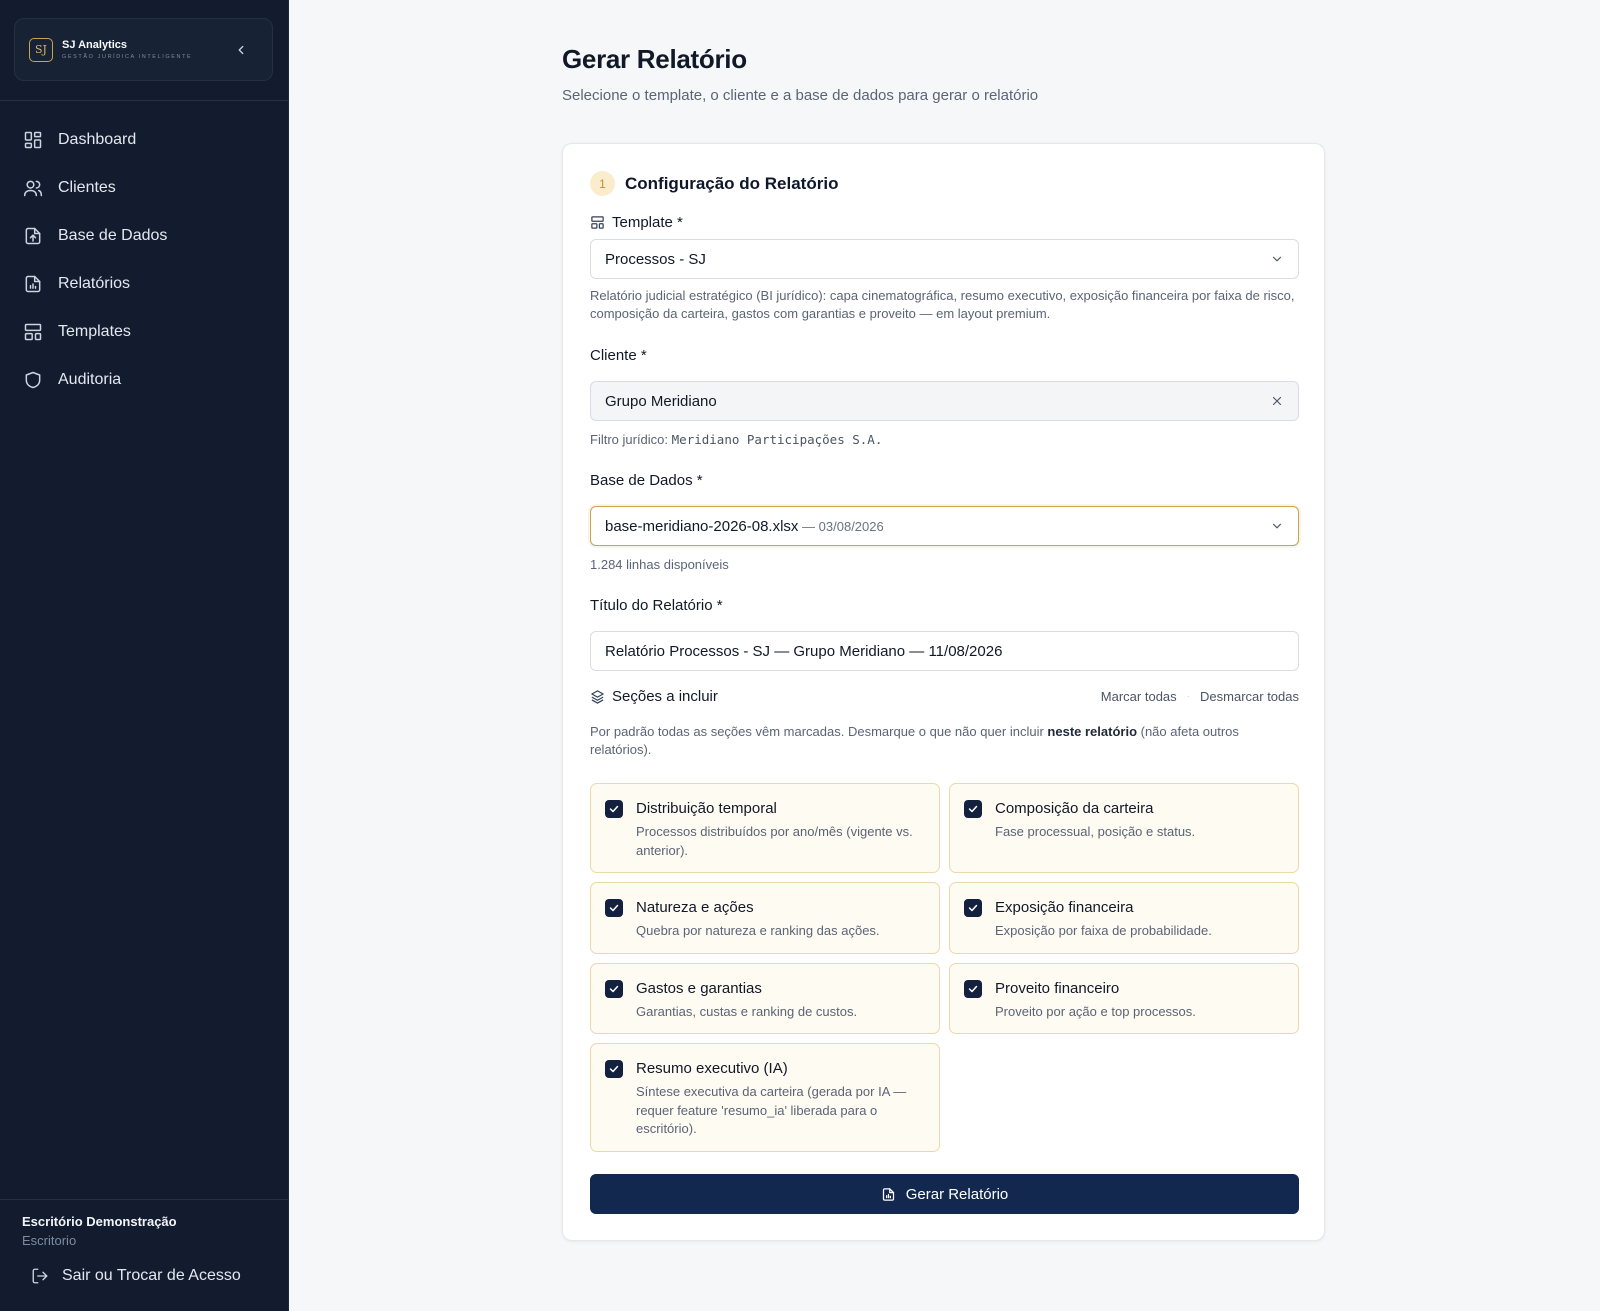 Image resolution: width=1600 pixels, height=1311 pixels. Describe the element at coordinates (699, 988) in the screenshot. I see `section-title: Gastos e garantias` at that location.